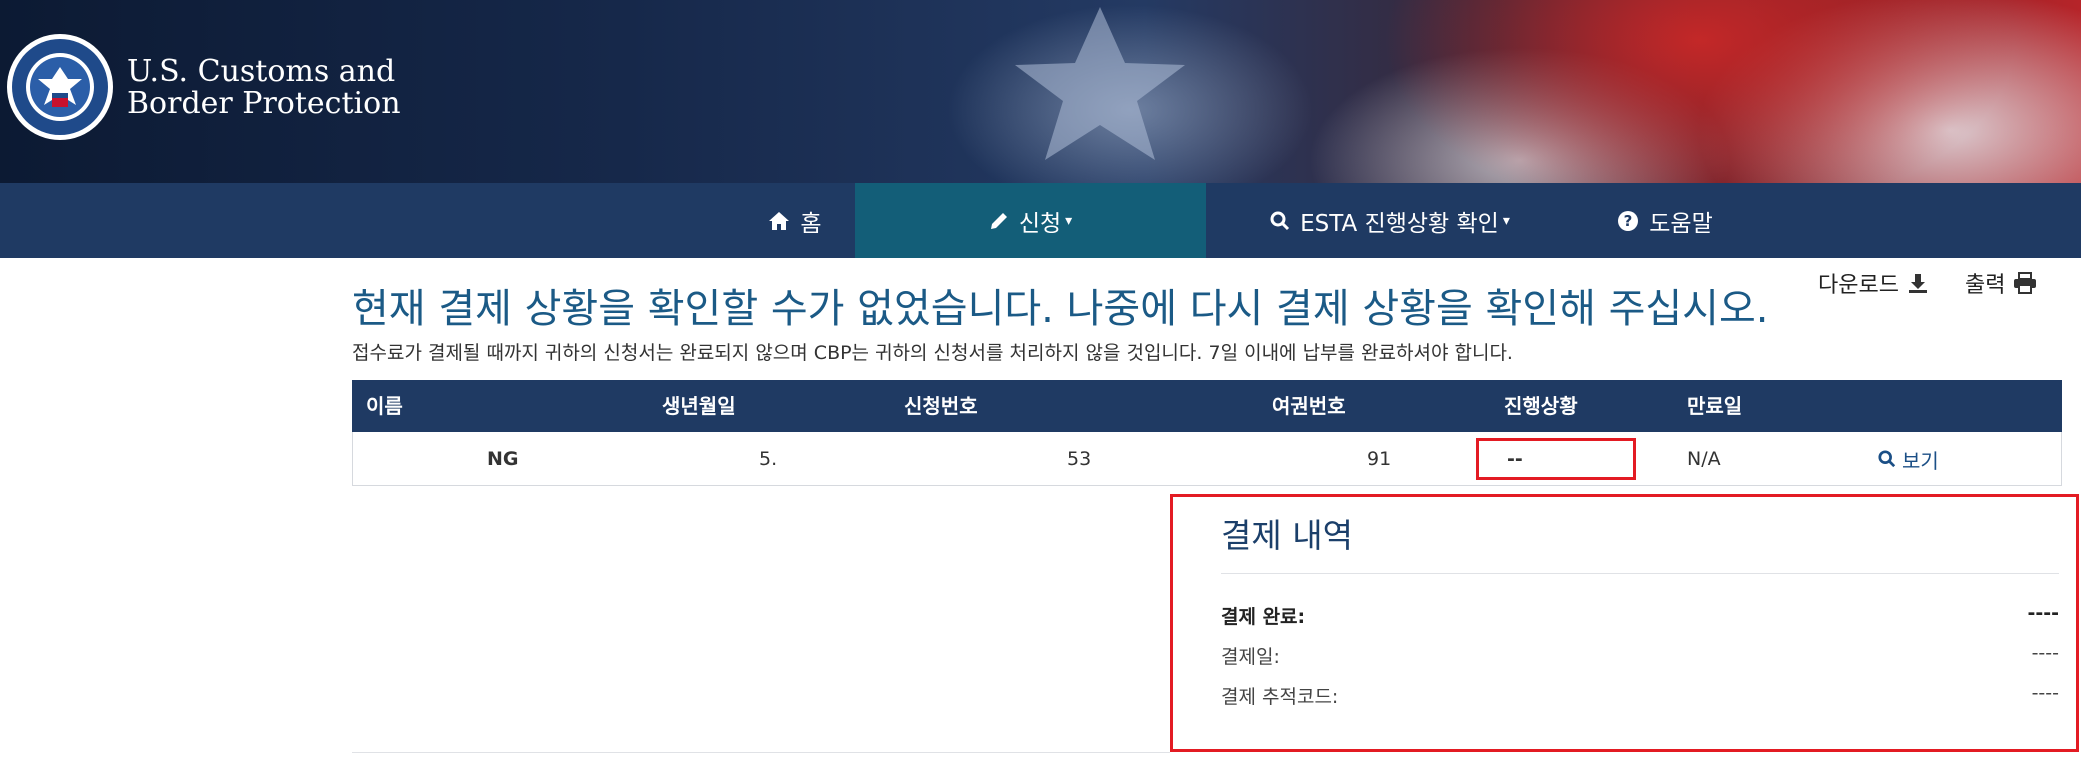 The width and height of the screenshot is (2081, 769). I want to click on nav-help-label: 도움말, so click(1681, 223).